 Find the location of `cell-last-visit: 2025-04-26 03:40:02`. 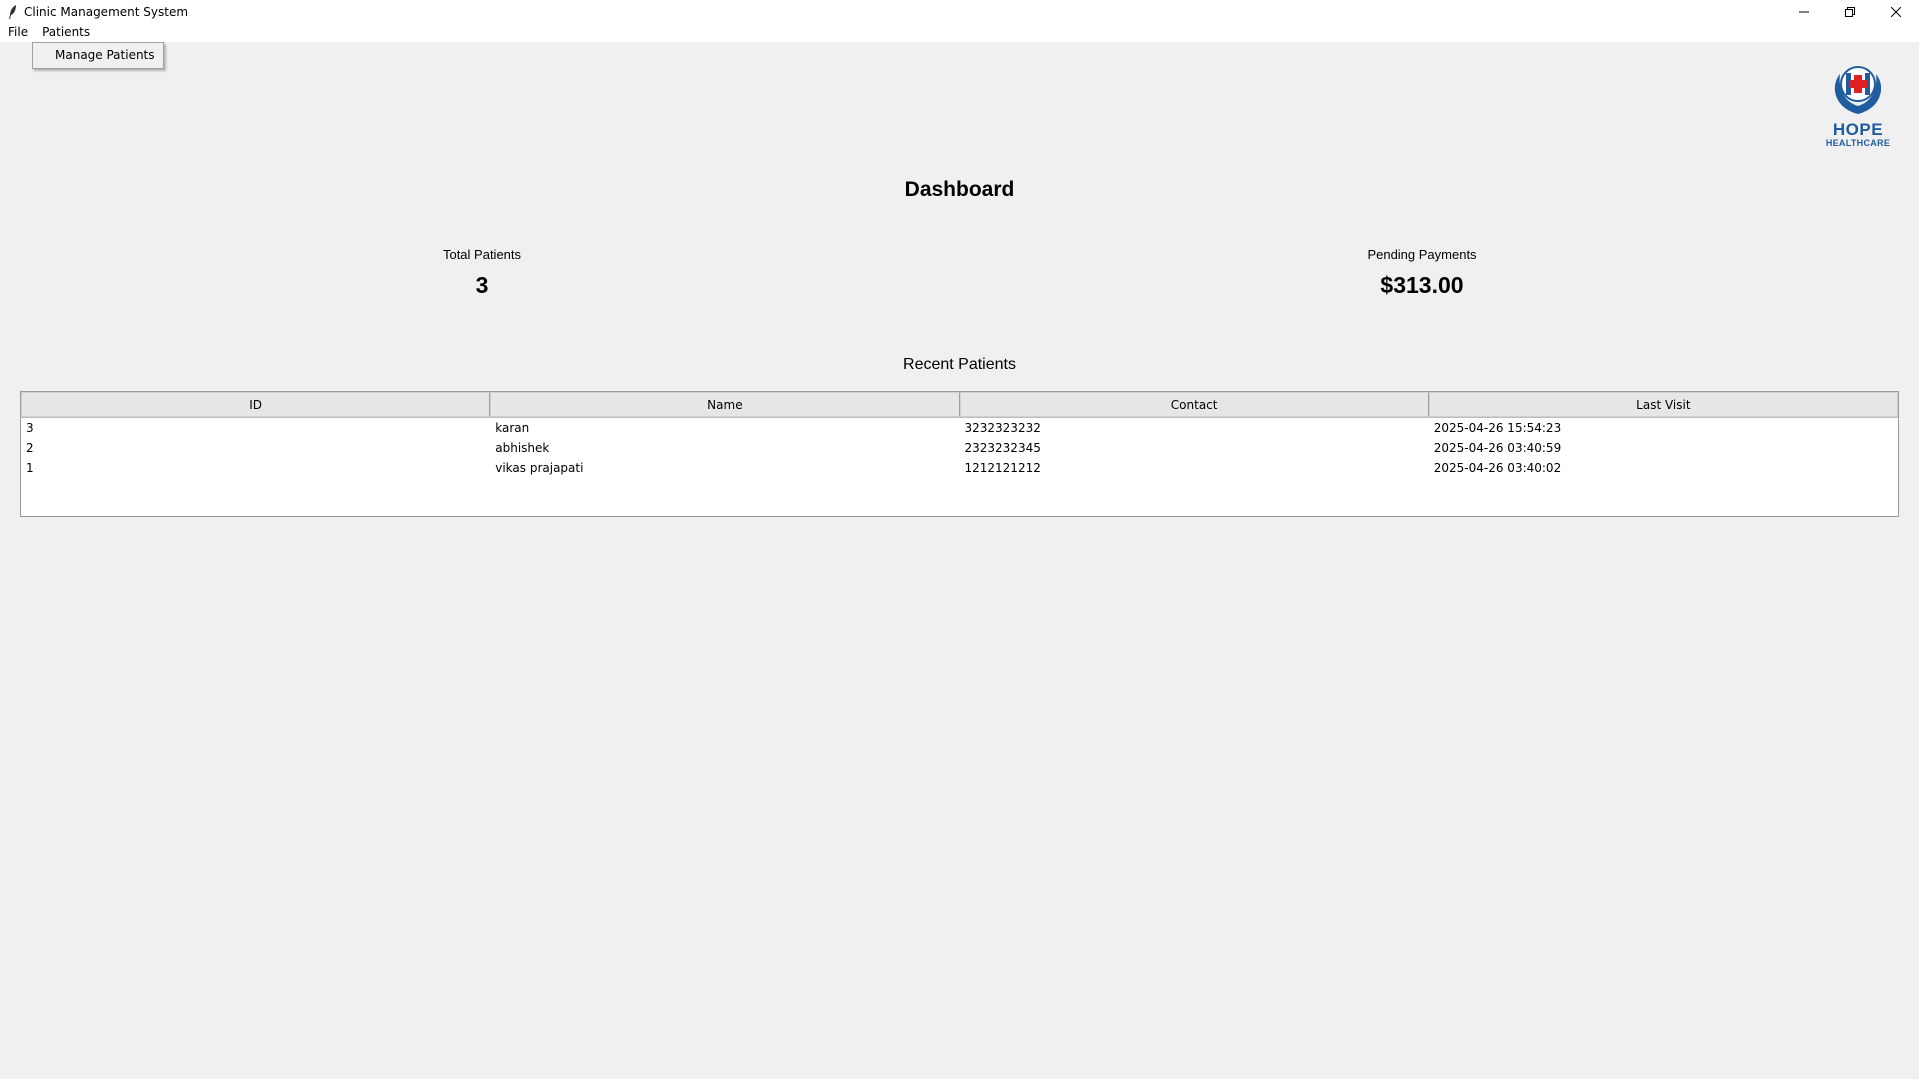

cell-last-visit: 2025-04-26 03:40:02 is located at coordinates (1497, 468).